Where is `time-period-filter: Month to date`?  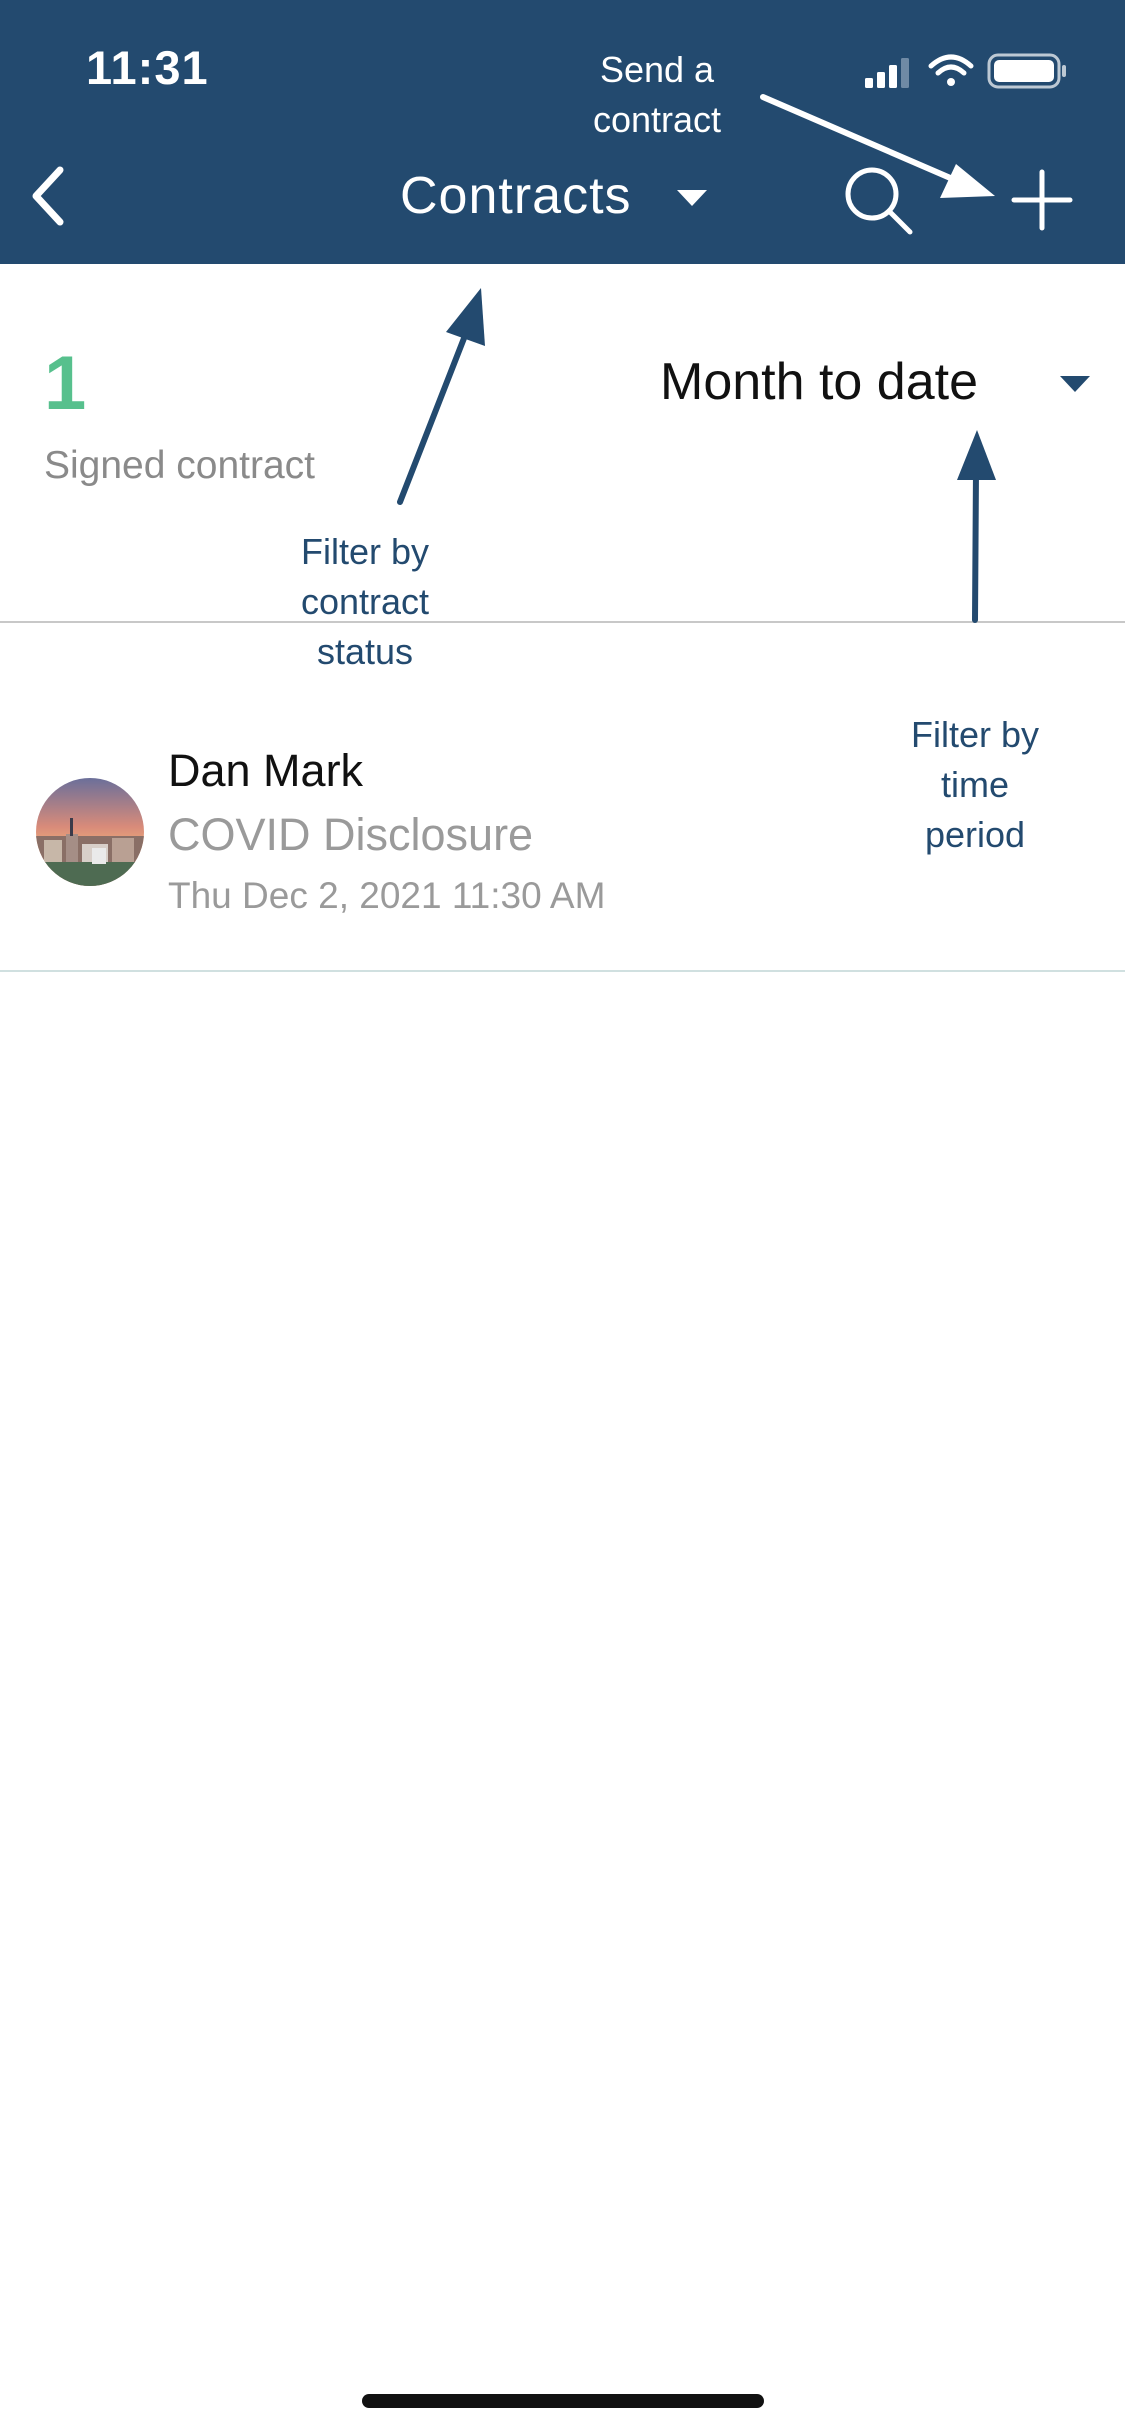 time-period-filter: Month to date is located at coordinates (875, 384).